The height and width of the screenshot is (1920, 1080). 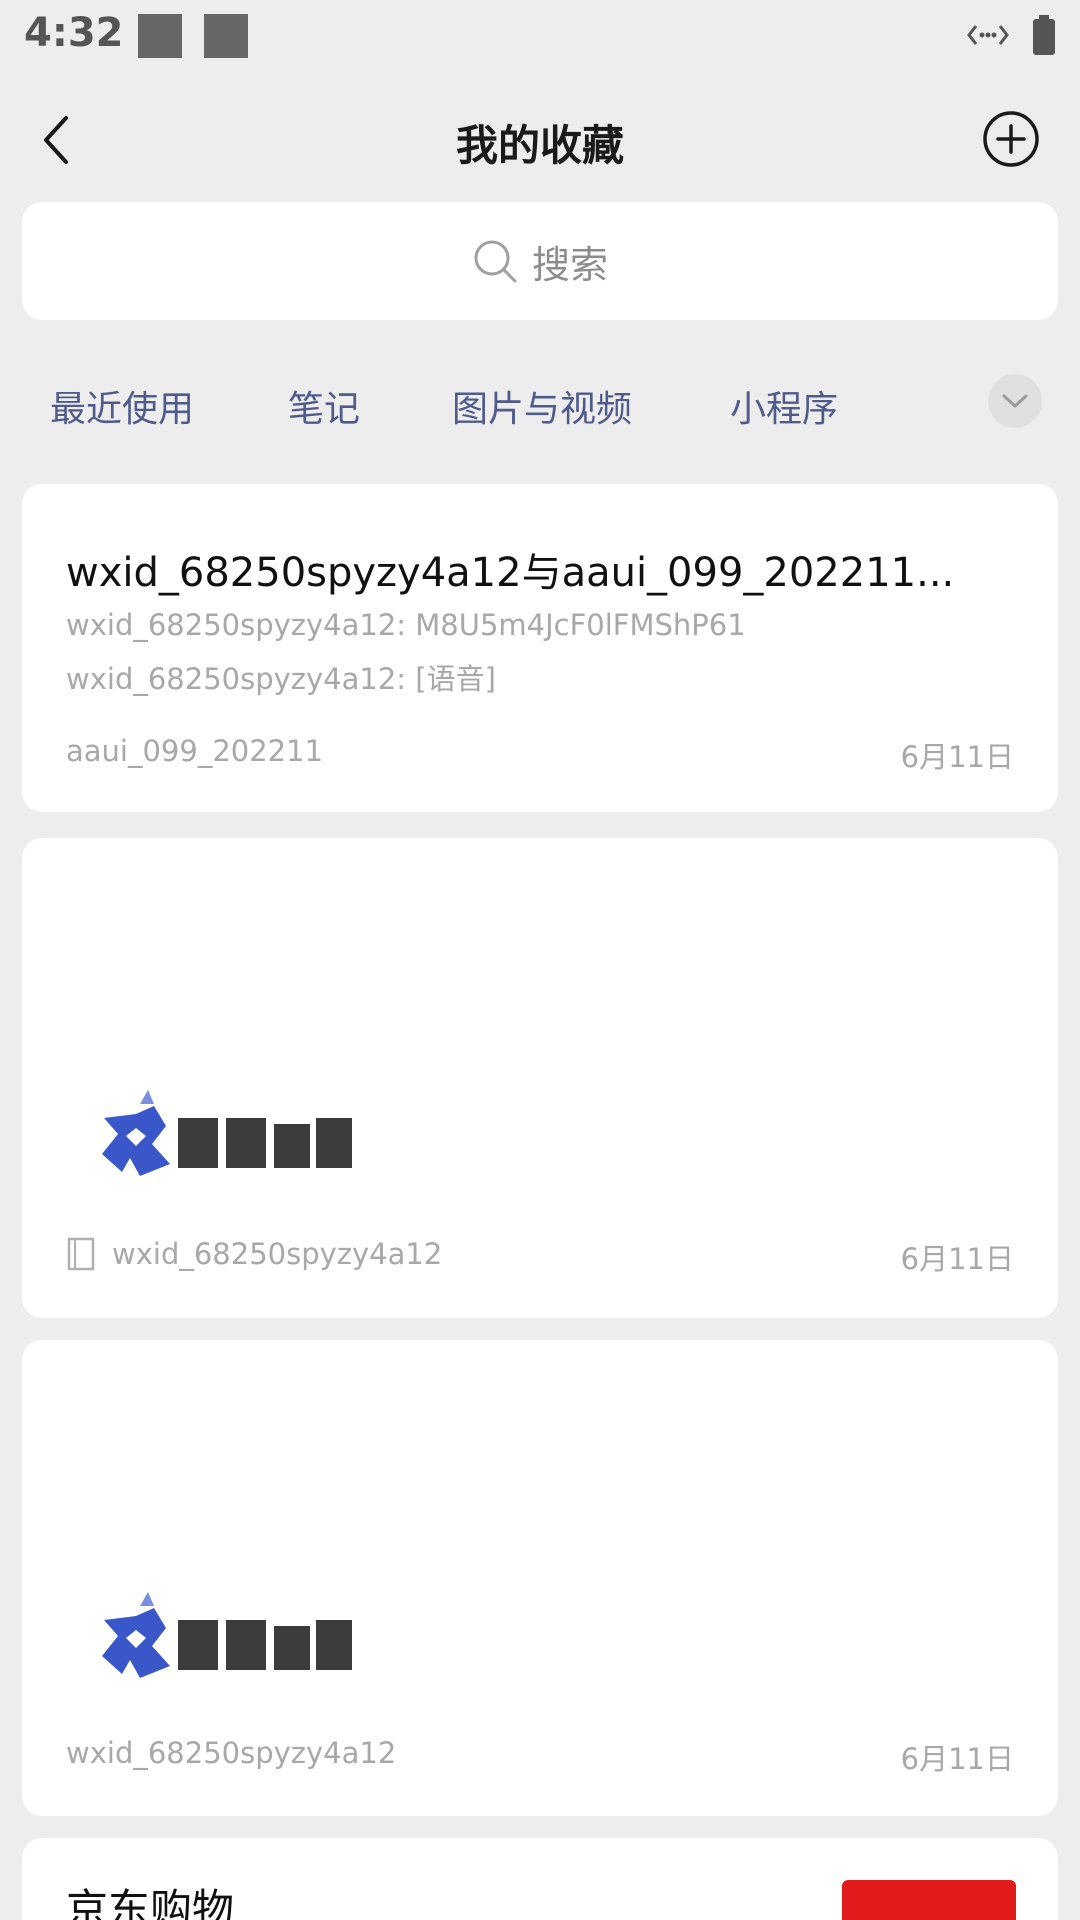 What do you see at coordinates (539, 145) in the screenshot?
I see `page-title: 我的收藏` at bounding box center [539, 145].